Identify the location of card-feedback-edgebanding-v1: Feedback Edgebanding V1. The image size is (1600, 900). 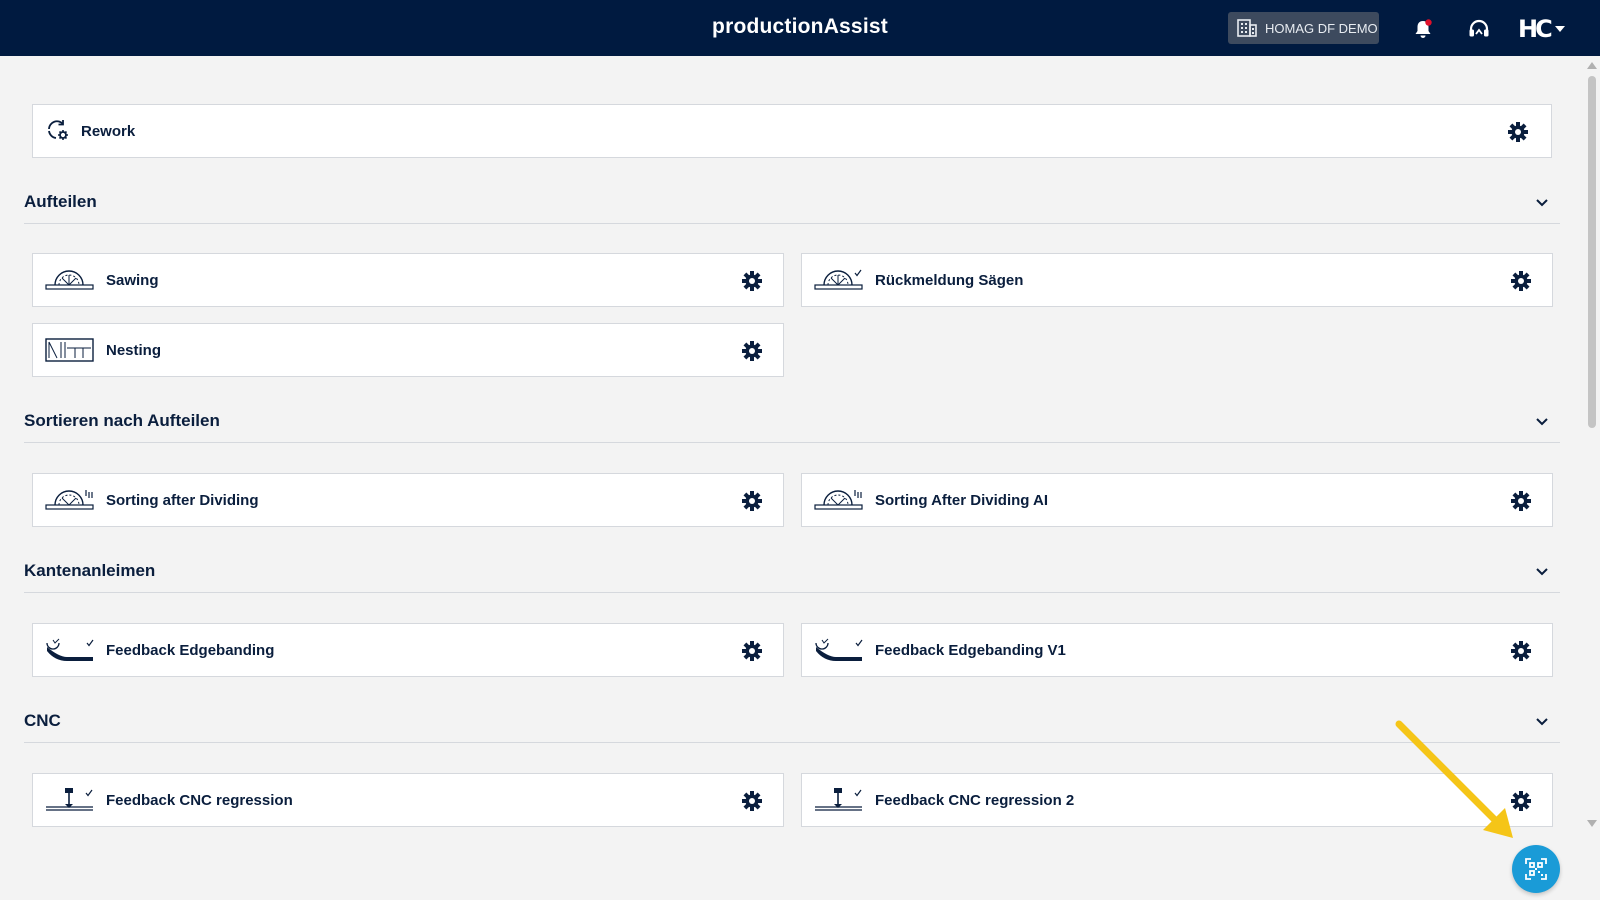
(1177, 650).